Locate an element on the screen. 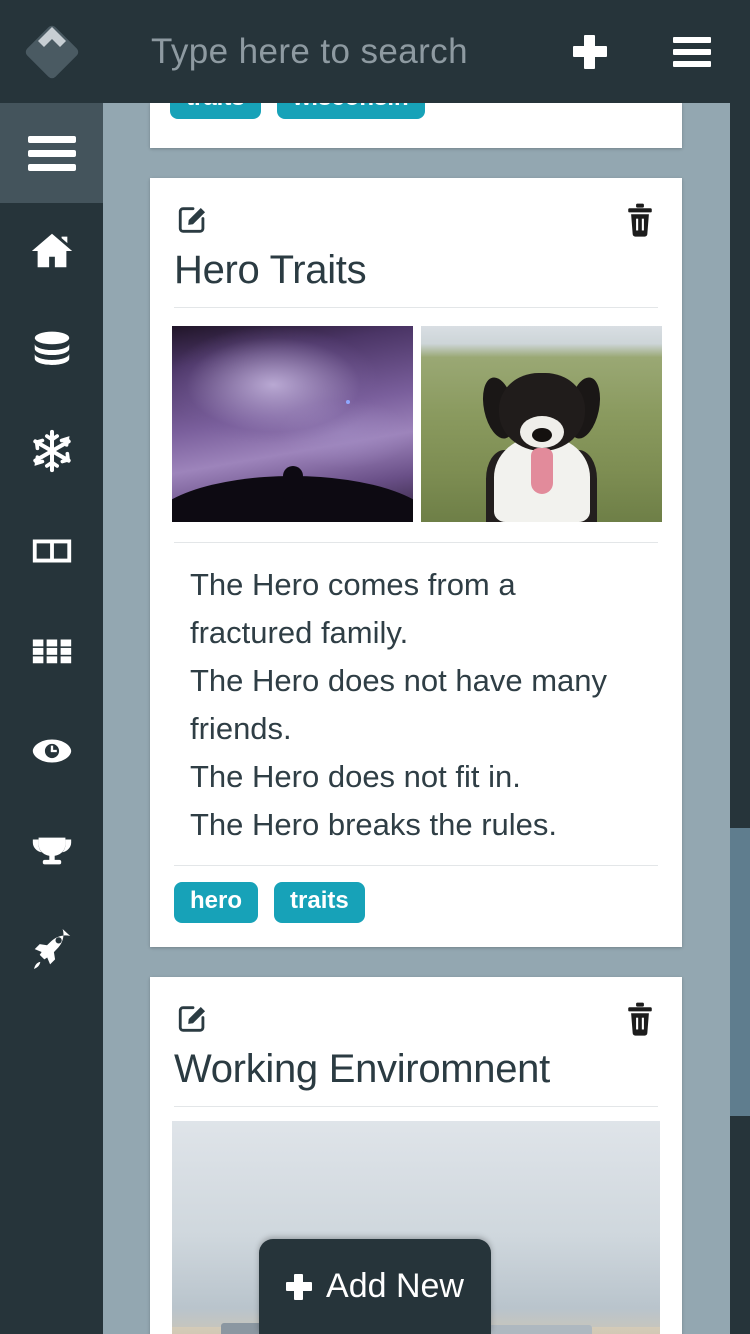  card-body-line: The Hero comes from a fractured family. is located at coordinates (353, 609).